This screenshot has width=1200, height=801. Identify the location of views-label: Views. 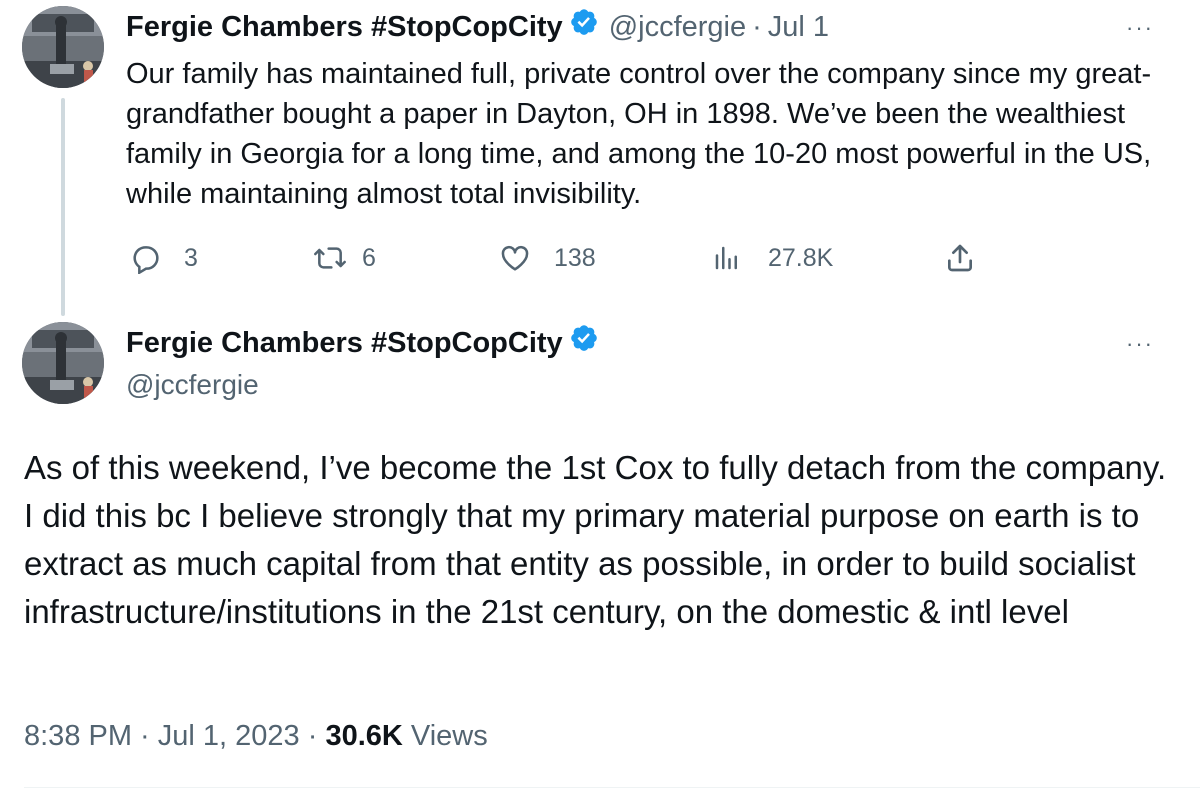
(445, 736).